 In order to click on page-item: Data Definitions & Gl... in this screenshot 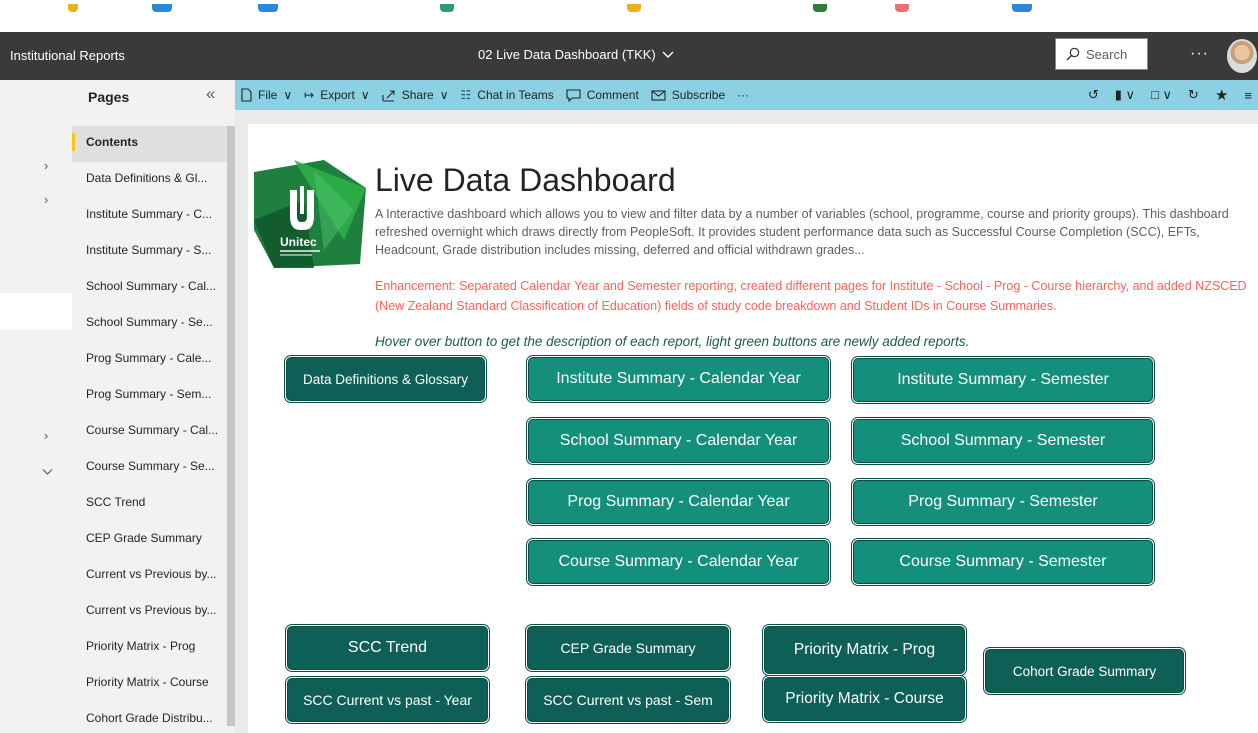, I will do `click(149, 180)`.